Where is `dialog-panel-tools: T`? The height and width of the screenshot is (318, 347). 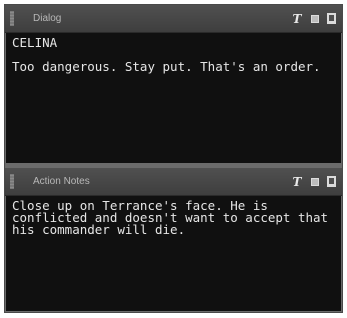 dialog-panel-tools: T is located at coordinates (313, 18).